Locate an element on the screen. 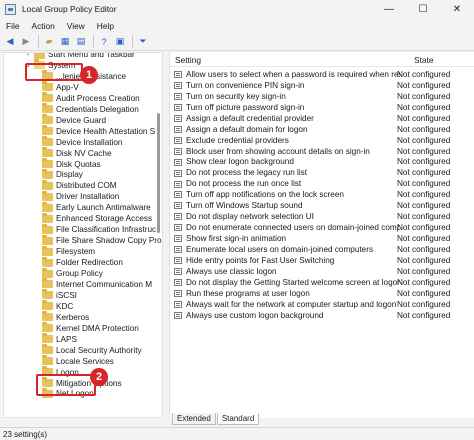 The width and height of the screenshot is (474, 440). tree-node-label: iSCSI is located at coordinates (66, 295).